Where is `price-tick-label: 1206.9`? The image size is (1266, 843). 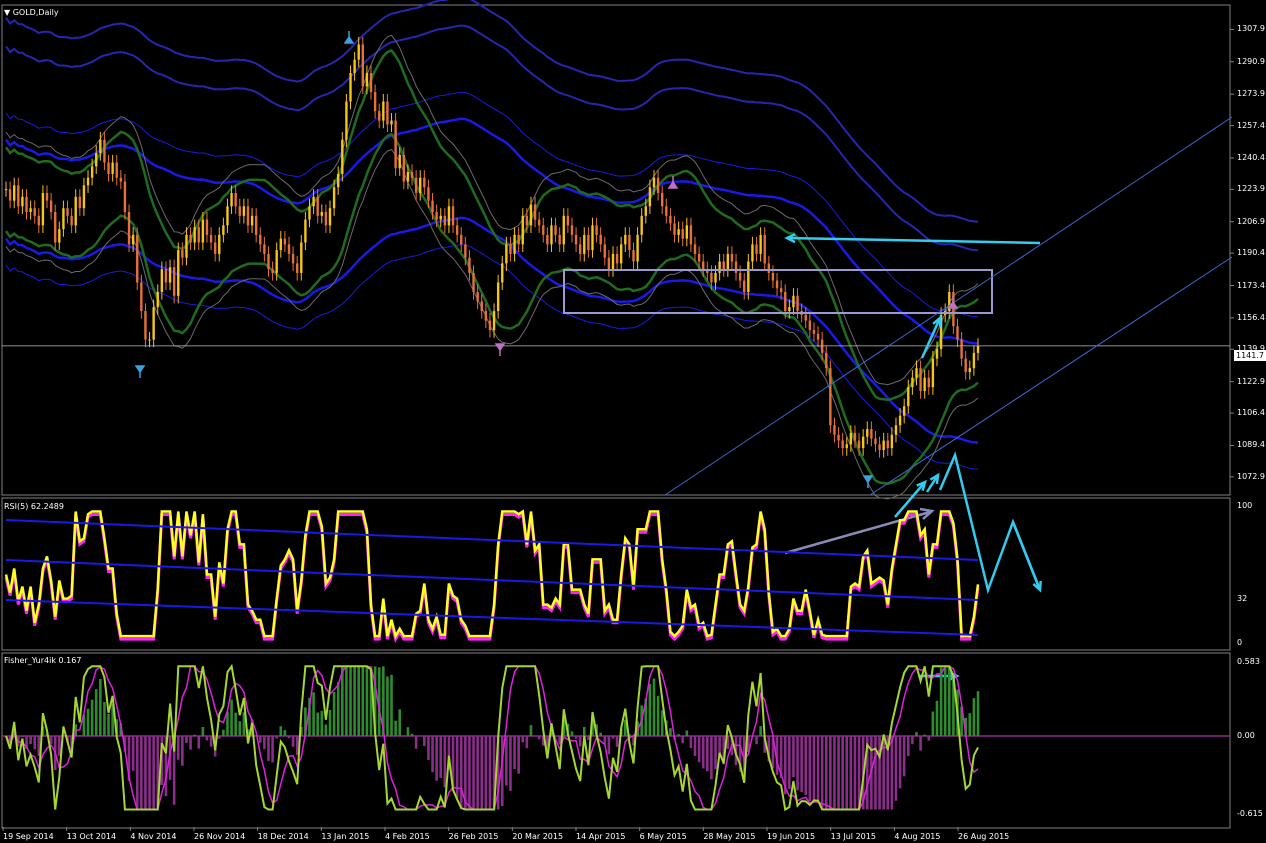 price-tick-label: 1206.9 is located at coordinates (1251, 221).